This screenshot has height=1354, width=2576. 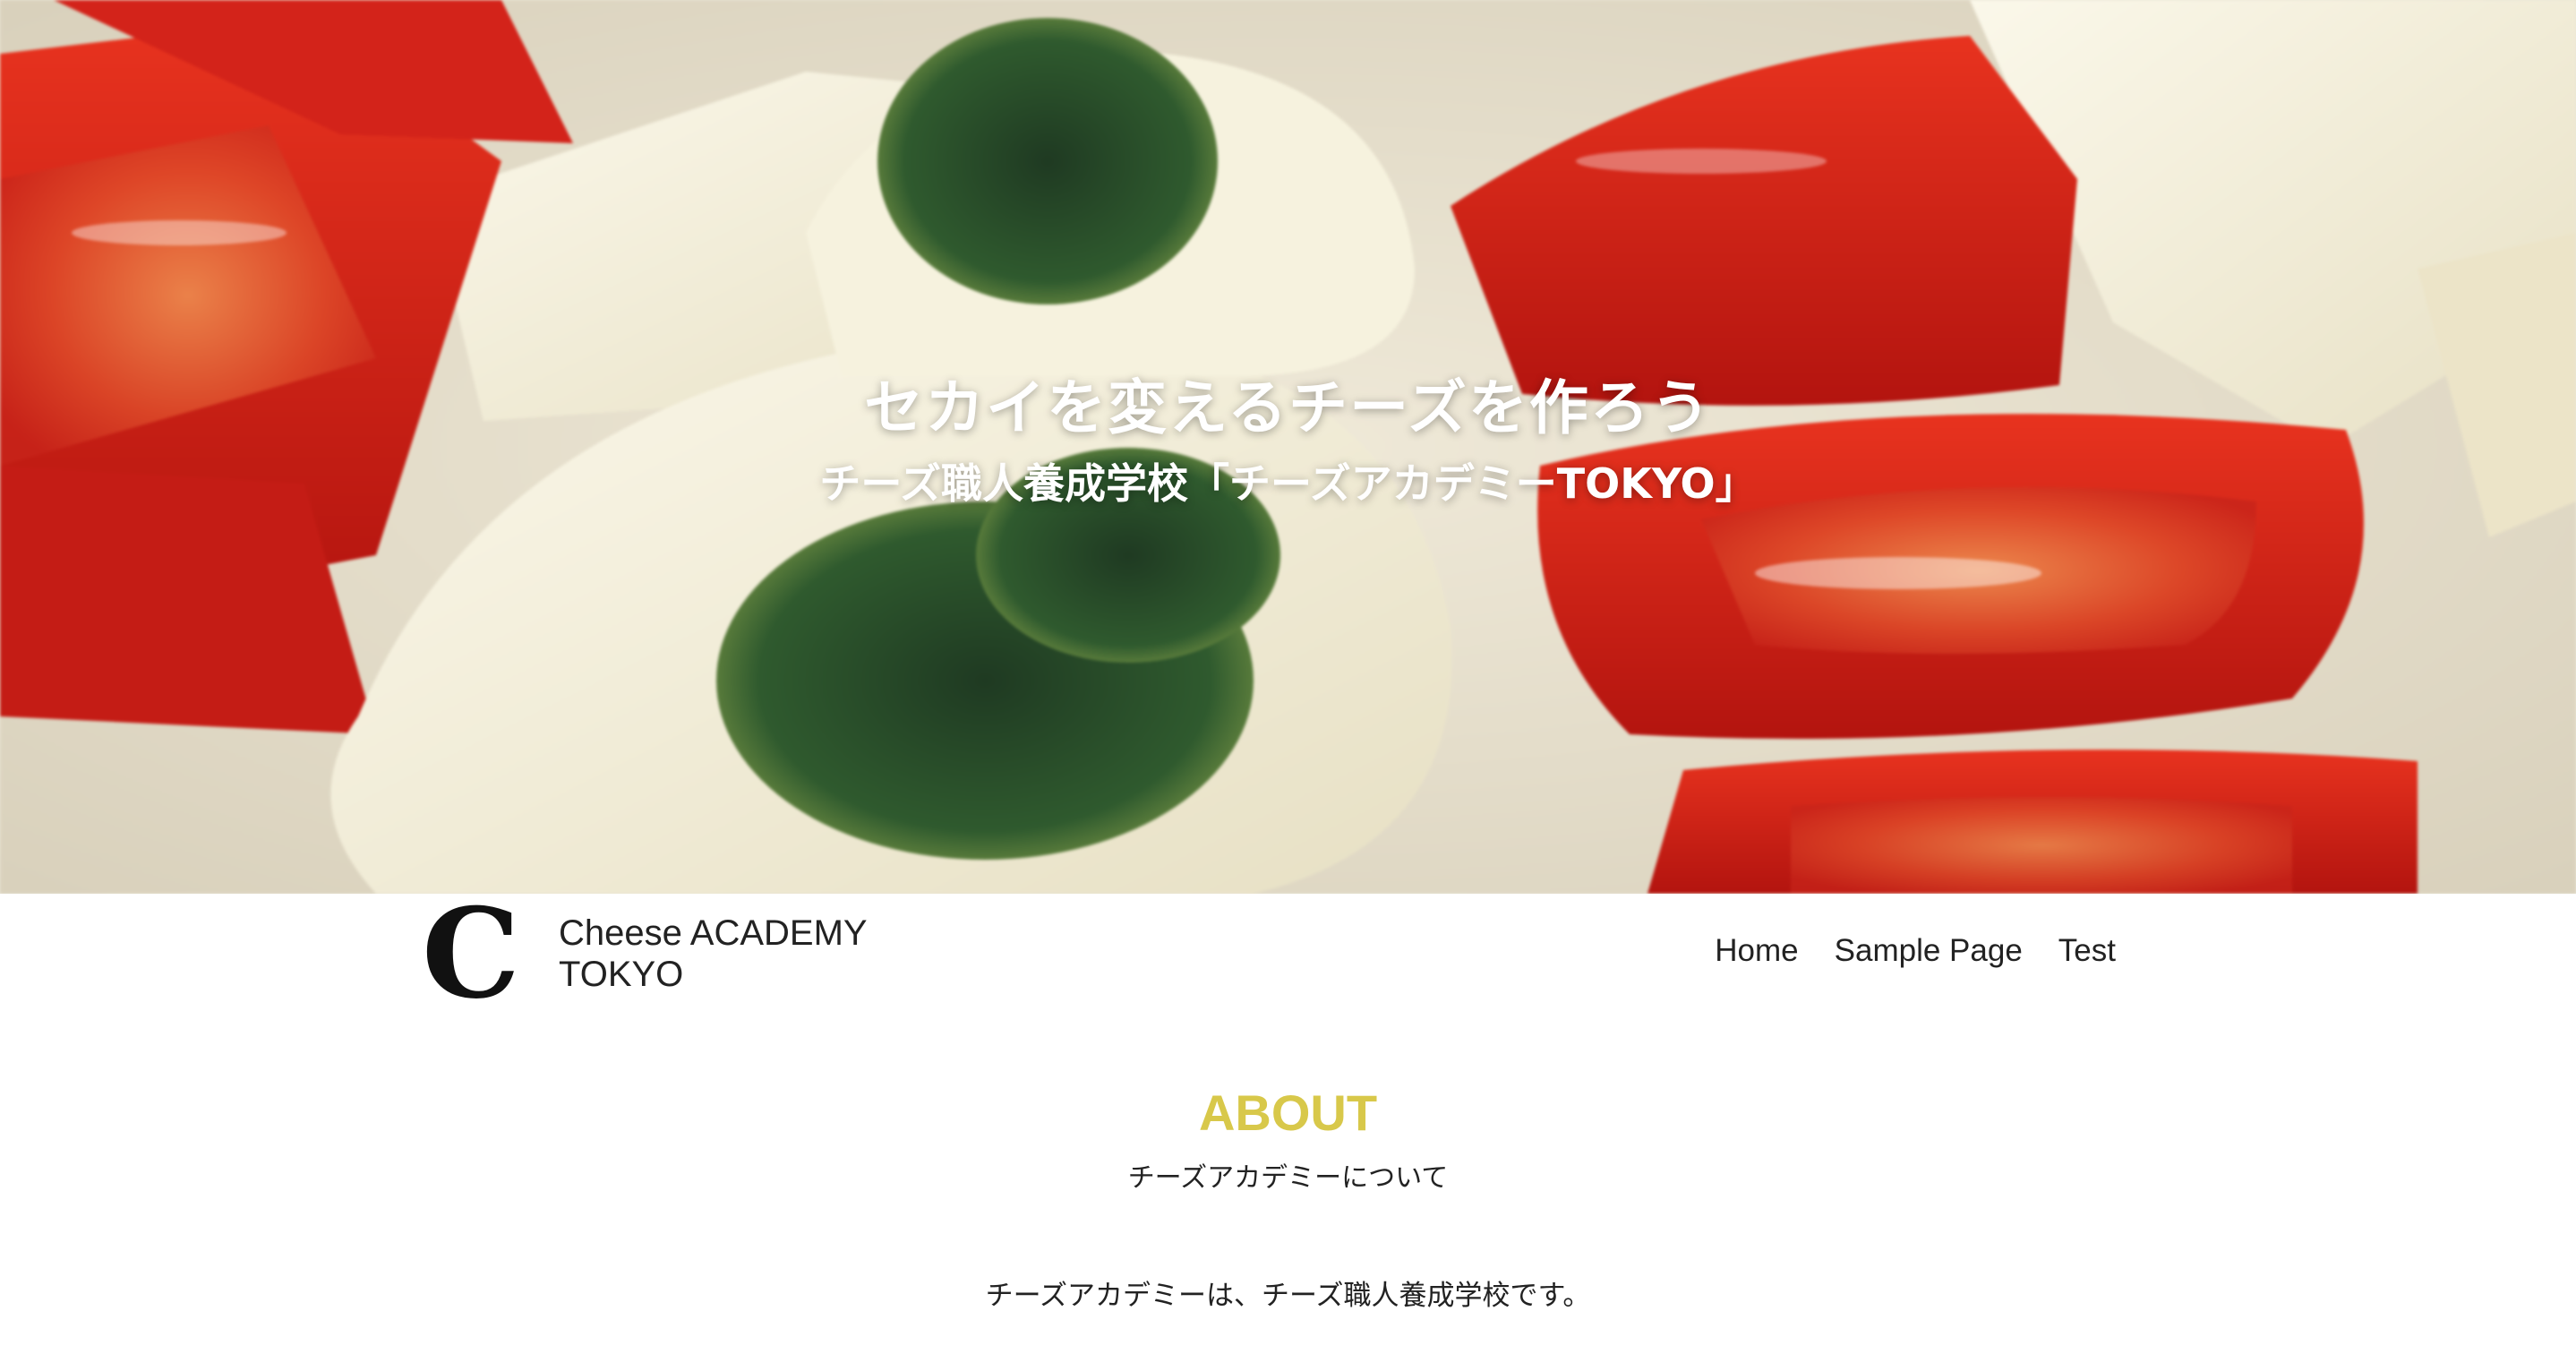 What do you see at coordinates (1288, 1296) in the screenshot?
I see `about-body: チーズアカデミーは、チーズ職人養成学校です。` at bounding box center [1288, 1296].